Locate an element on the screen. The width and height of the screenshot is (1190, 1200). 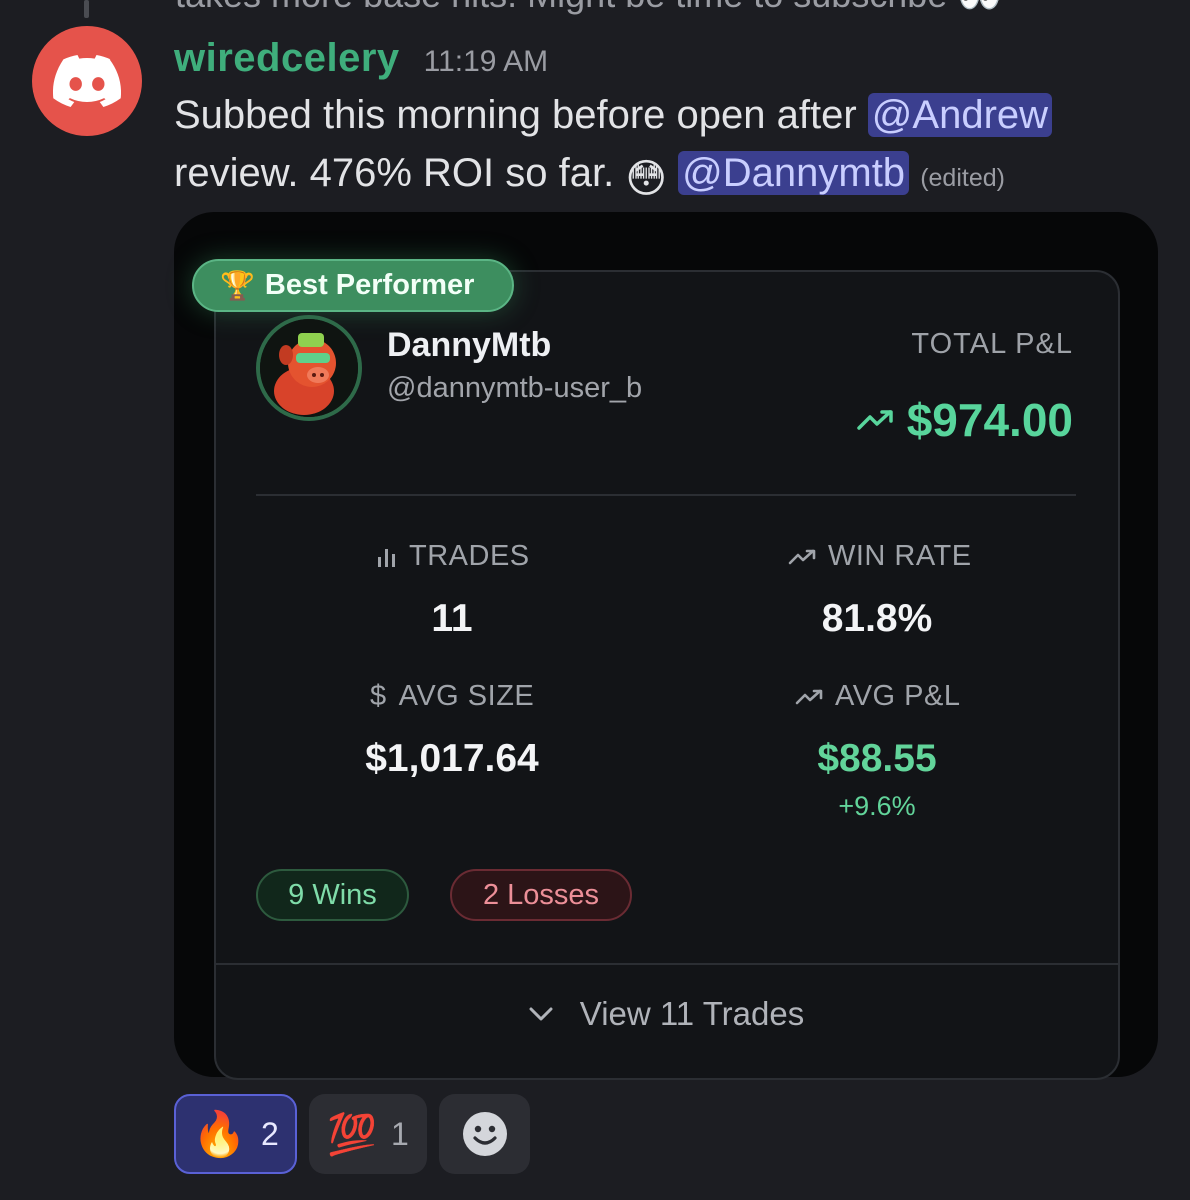
reaction-fire: 🔥 2 is located at coordinates (235, 1134).